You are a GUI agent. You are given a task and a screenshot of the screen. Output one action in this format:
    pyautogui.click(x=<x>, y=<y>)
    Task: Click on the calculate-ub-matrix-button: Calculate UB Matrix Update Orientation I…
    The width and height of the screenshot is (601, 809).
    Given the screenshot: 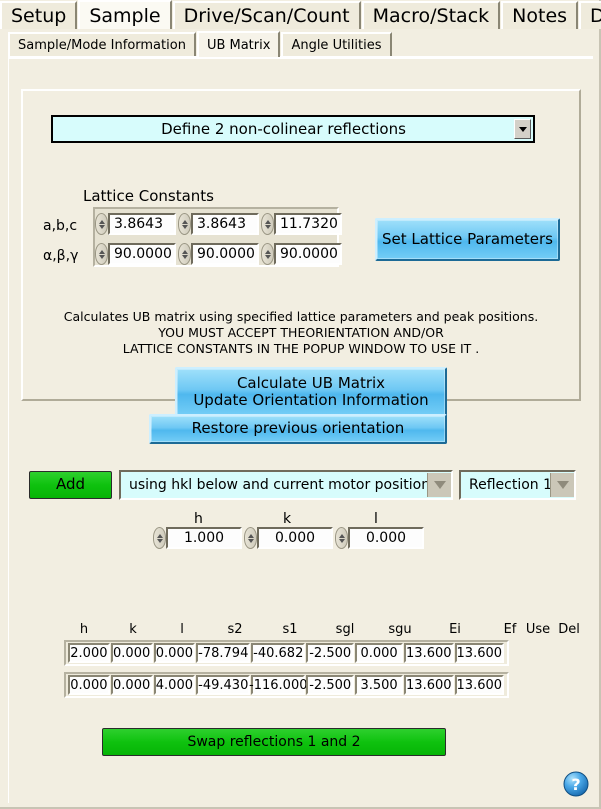 What is the action you would take?
    pyautogui.click(x=311, y=392)
    